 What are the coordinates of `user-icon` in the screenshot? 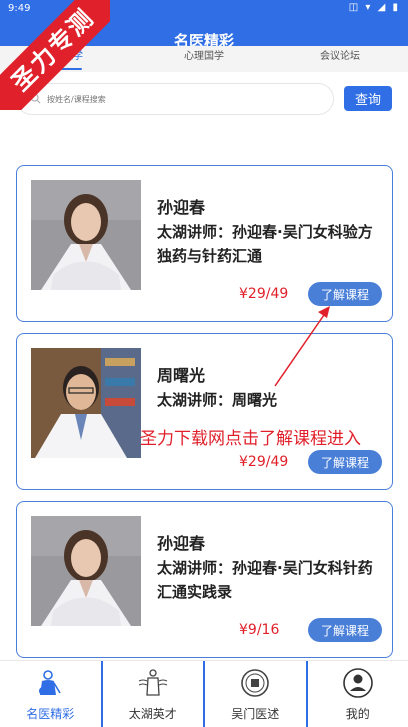 It's located at (357, 683).